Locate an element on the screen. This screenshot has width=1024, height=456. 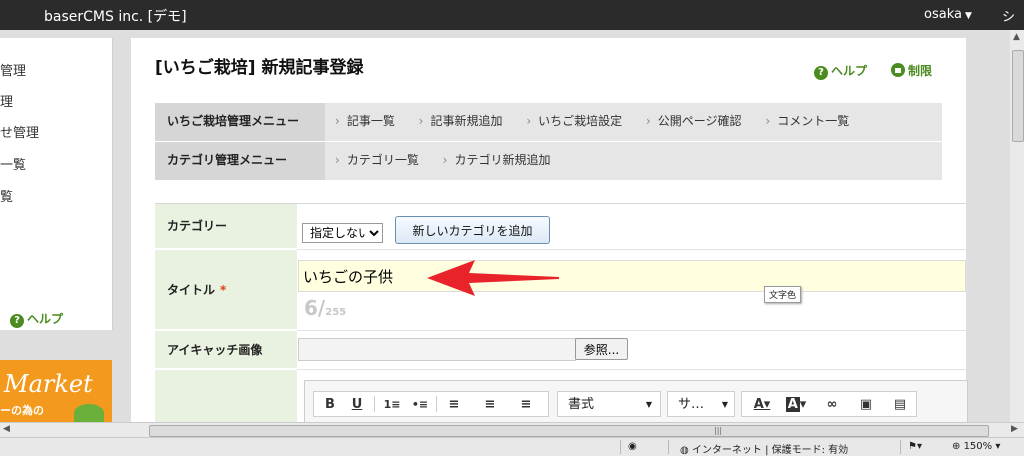
user-menu: osaka ▼ is located at coordinates (948, 14).